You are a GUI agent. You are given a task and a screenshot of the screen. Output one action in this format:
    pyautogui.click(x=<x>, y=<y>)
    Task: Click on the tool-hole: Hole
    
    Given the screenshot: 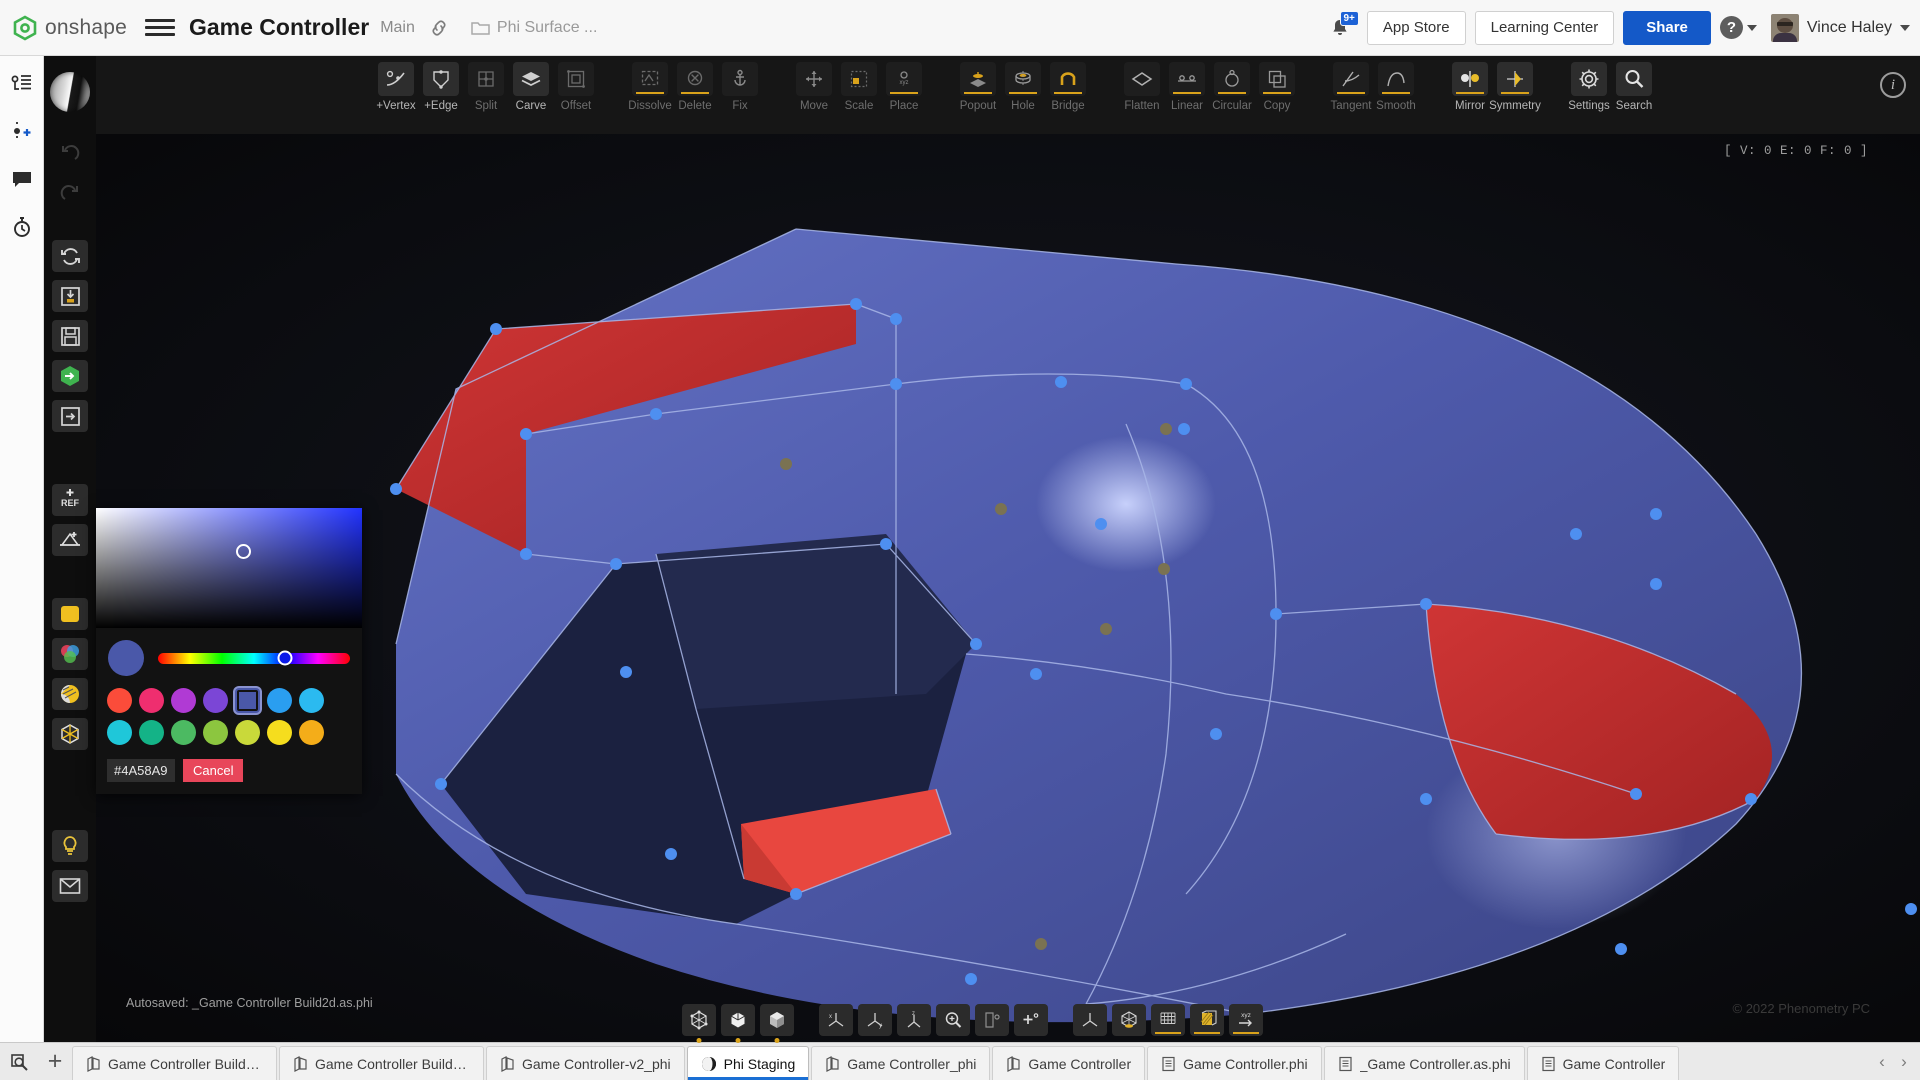 What is the action you would take?
    pyautogui.click(x=1023, y=87)
    